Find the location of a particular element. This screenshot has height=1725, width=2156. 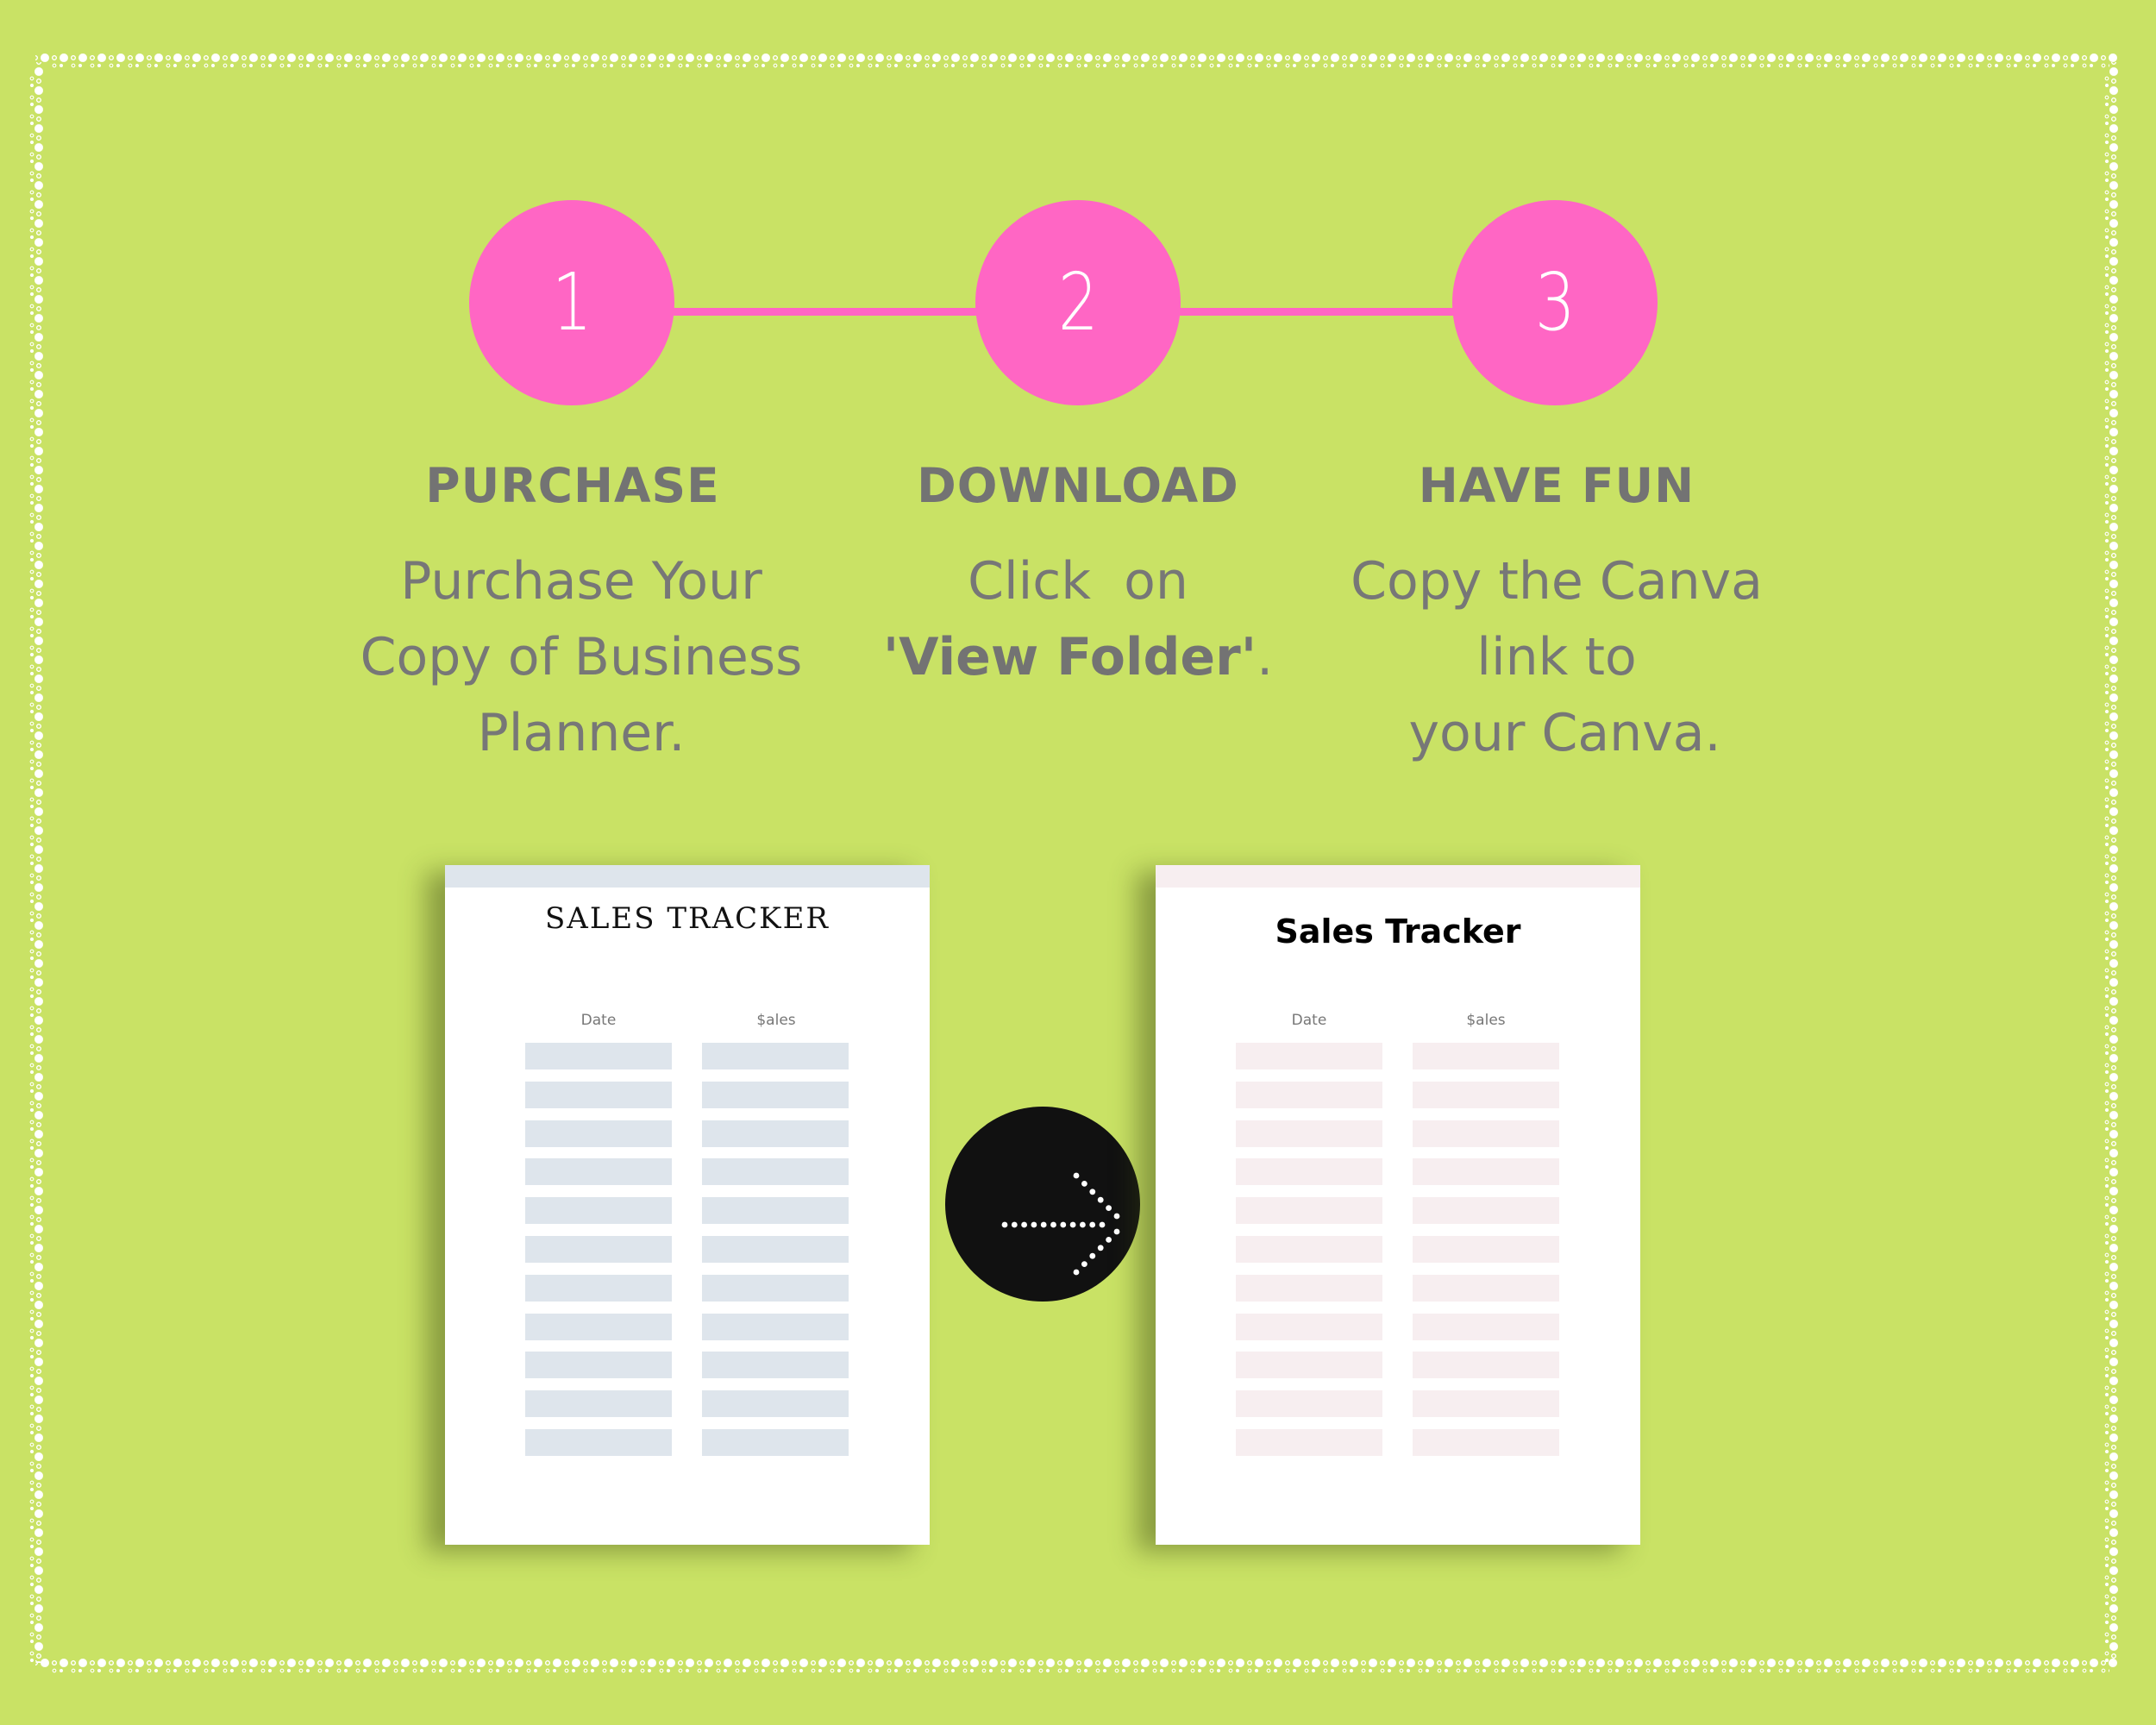

step-2-description: Click on 'View Folder'. is located at coordinates (1078, 619).